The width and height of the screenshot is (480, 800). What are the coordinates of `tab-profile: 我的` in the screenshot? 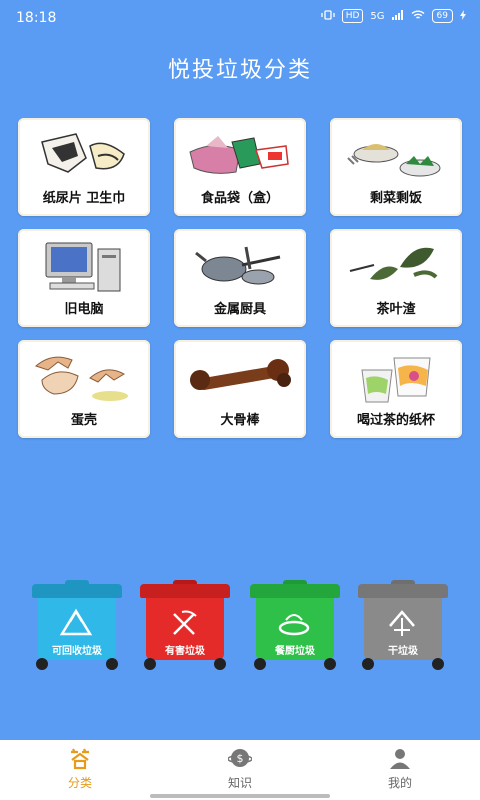 It's located at (400, 770).